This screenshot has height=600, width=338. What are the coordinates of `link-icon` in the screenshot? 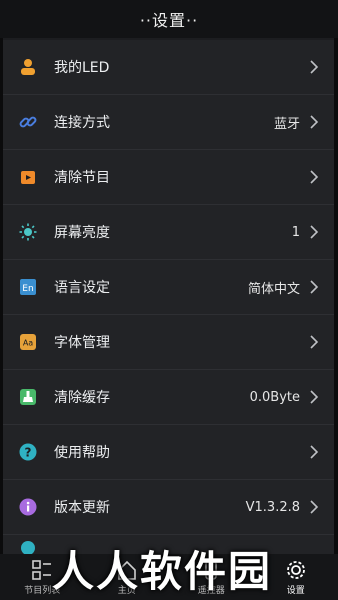 It's located at (28, 122).